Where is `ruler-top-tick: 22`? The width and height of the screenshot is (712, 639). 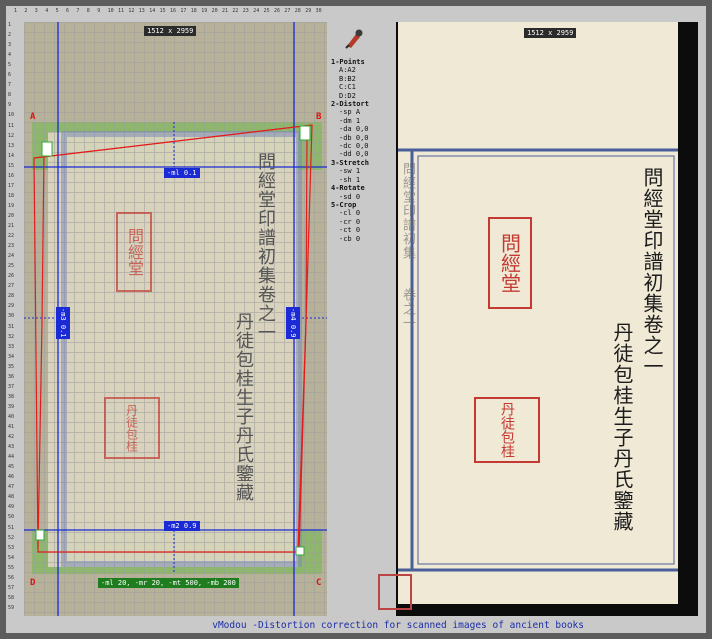 ruler-top-tick: 22 is located at coordinates (235, 11).